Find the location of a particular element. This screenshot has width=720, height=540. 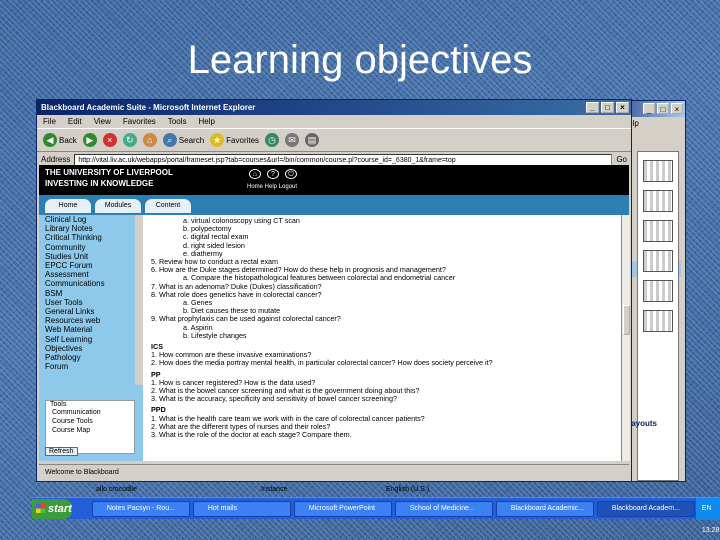

sidebar-item: Clinical Log is located at coordinates (91, 219).